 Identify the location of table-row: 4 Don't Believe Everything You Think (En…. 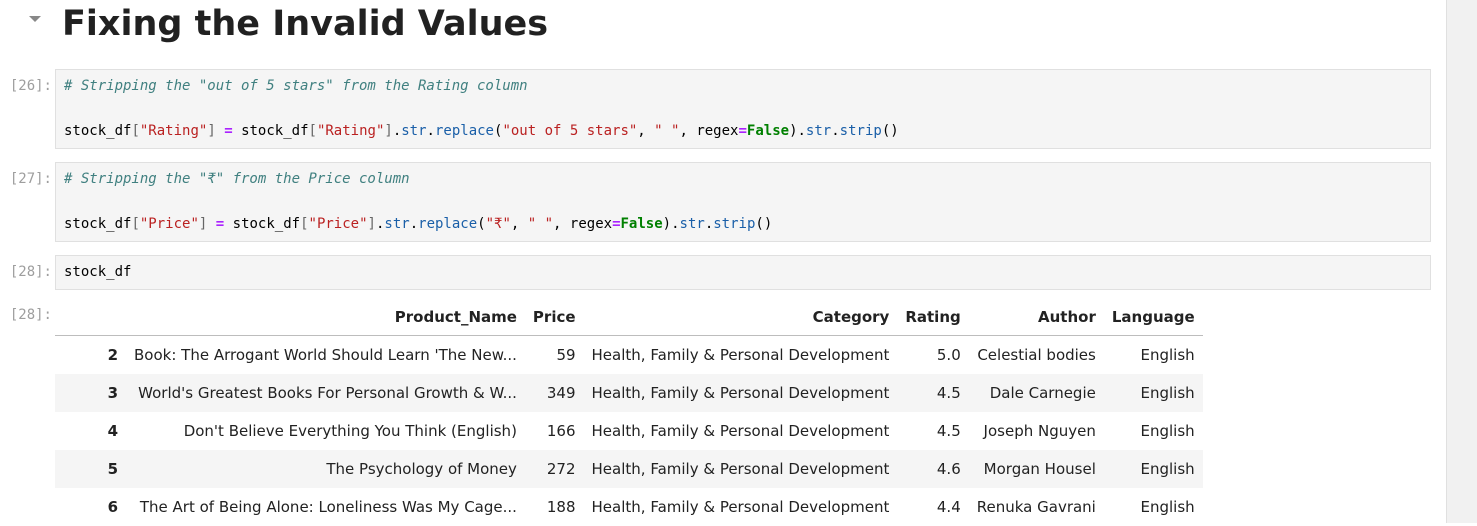
(629, 431).